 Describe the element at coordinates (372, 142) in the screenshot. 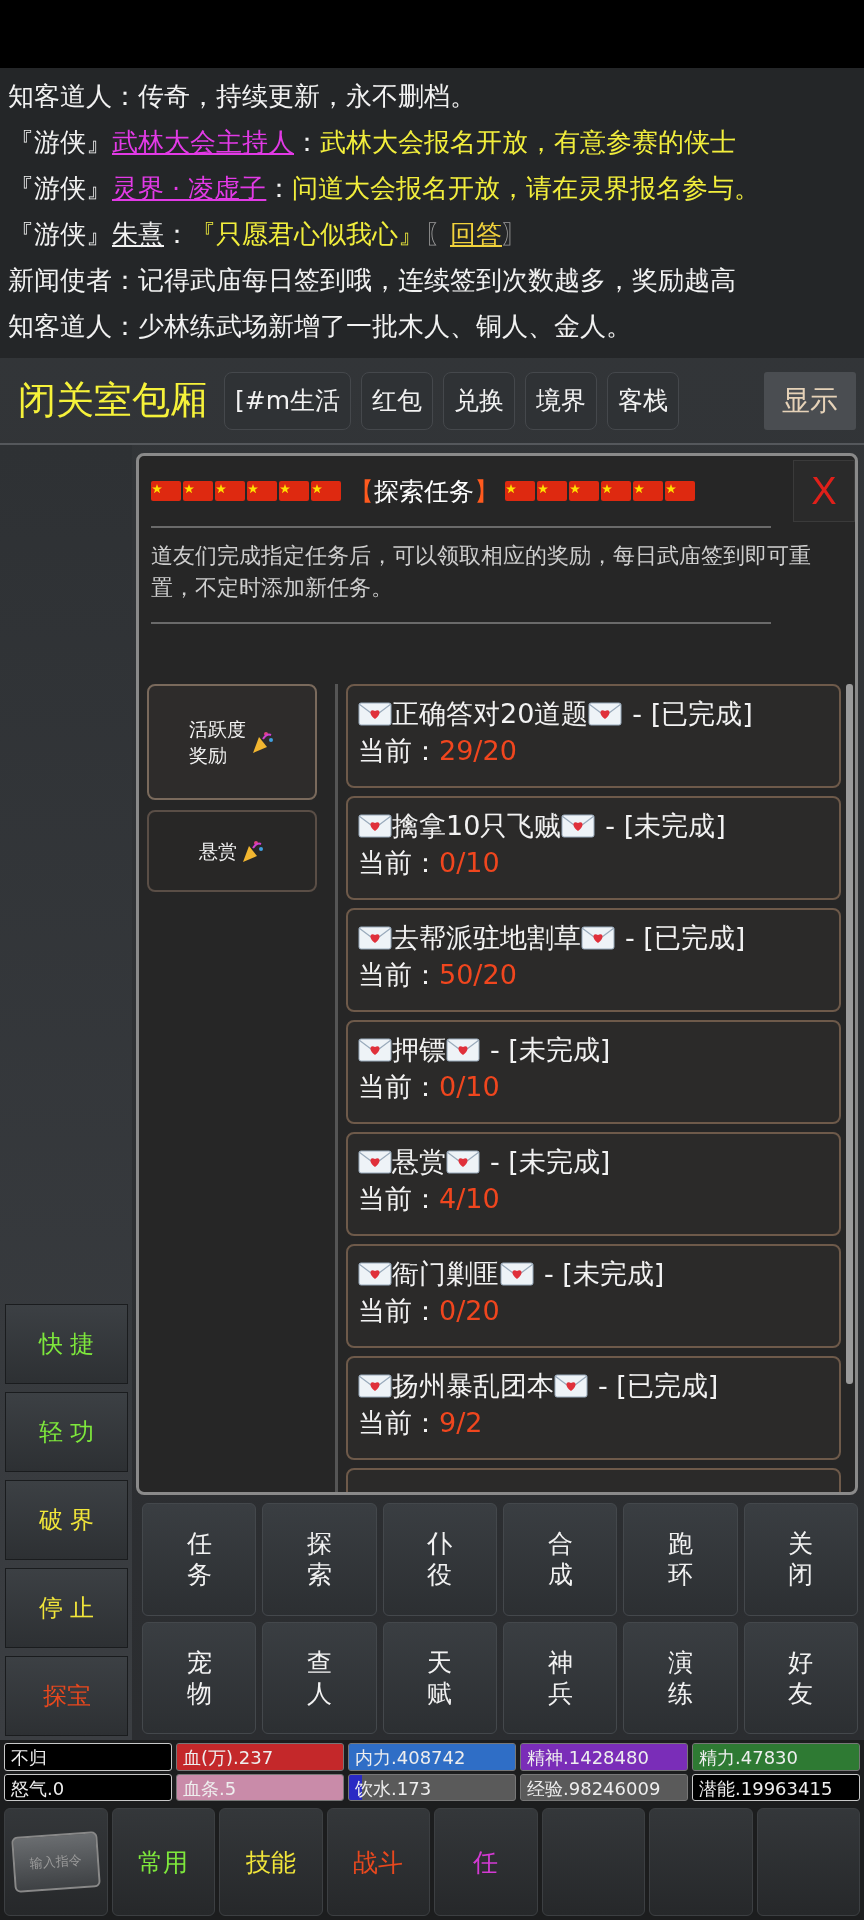

I see `chat-message: 『游侠』武林大会主持人：武林大会报名开放，有意参赛的侠士` at that location.